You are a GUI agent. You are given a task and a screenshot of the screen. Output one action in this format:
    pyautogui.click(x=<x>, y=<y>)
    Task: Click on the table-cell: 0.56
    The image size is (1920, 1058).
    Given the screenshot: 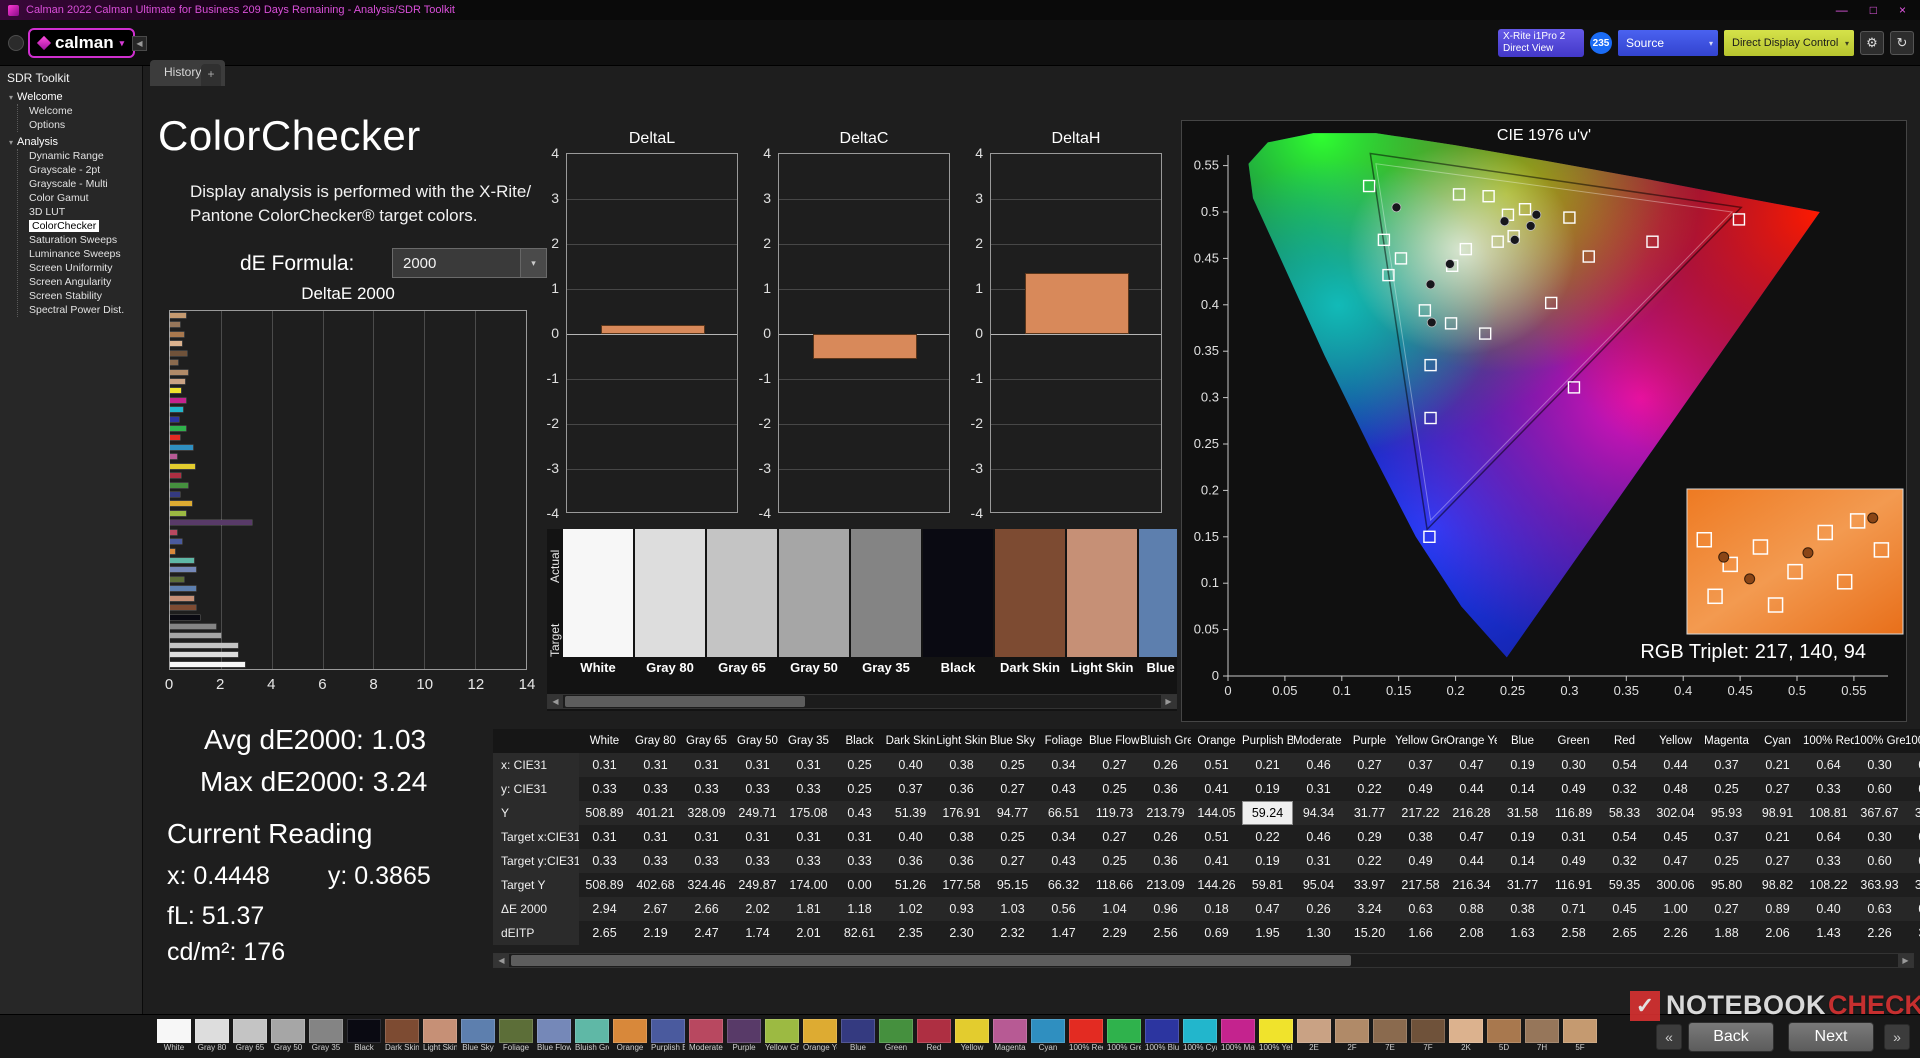 What is the action you would take?
    pyautogui.click(x=1063, y=909)
    